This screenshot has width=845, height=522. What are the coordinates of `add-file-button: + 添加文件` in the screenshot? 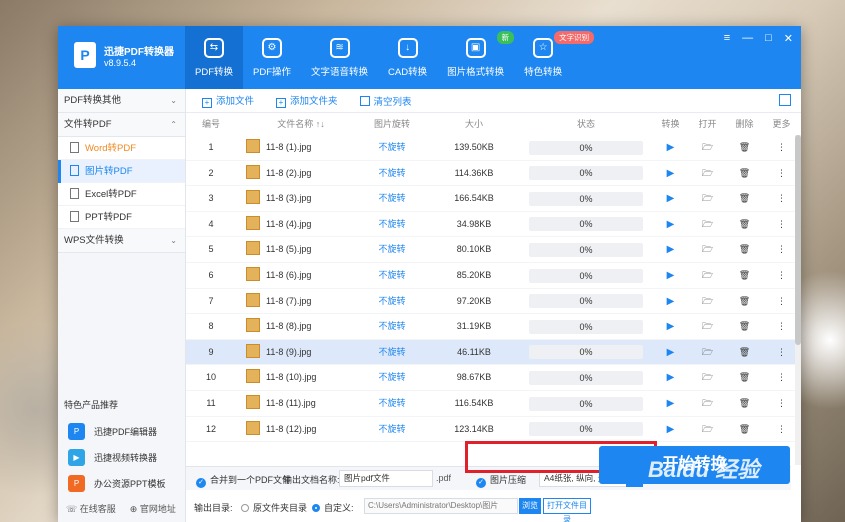 It's located at (228, 100).